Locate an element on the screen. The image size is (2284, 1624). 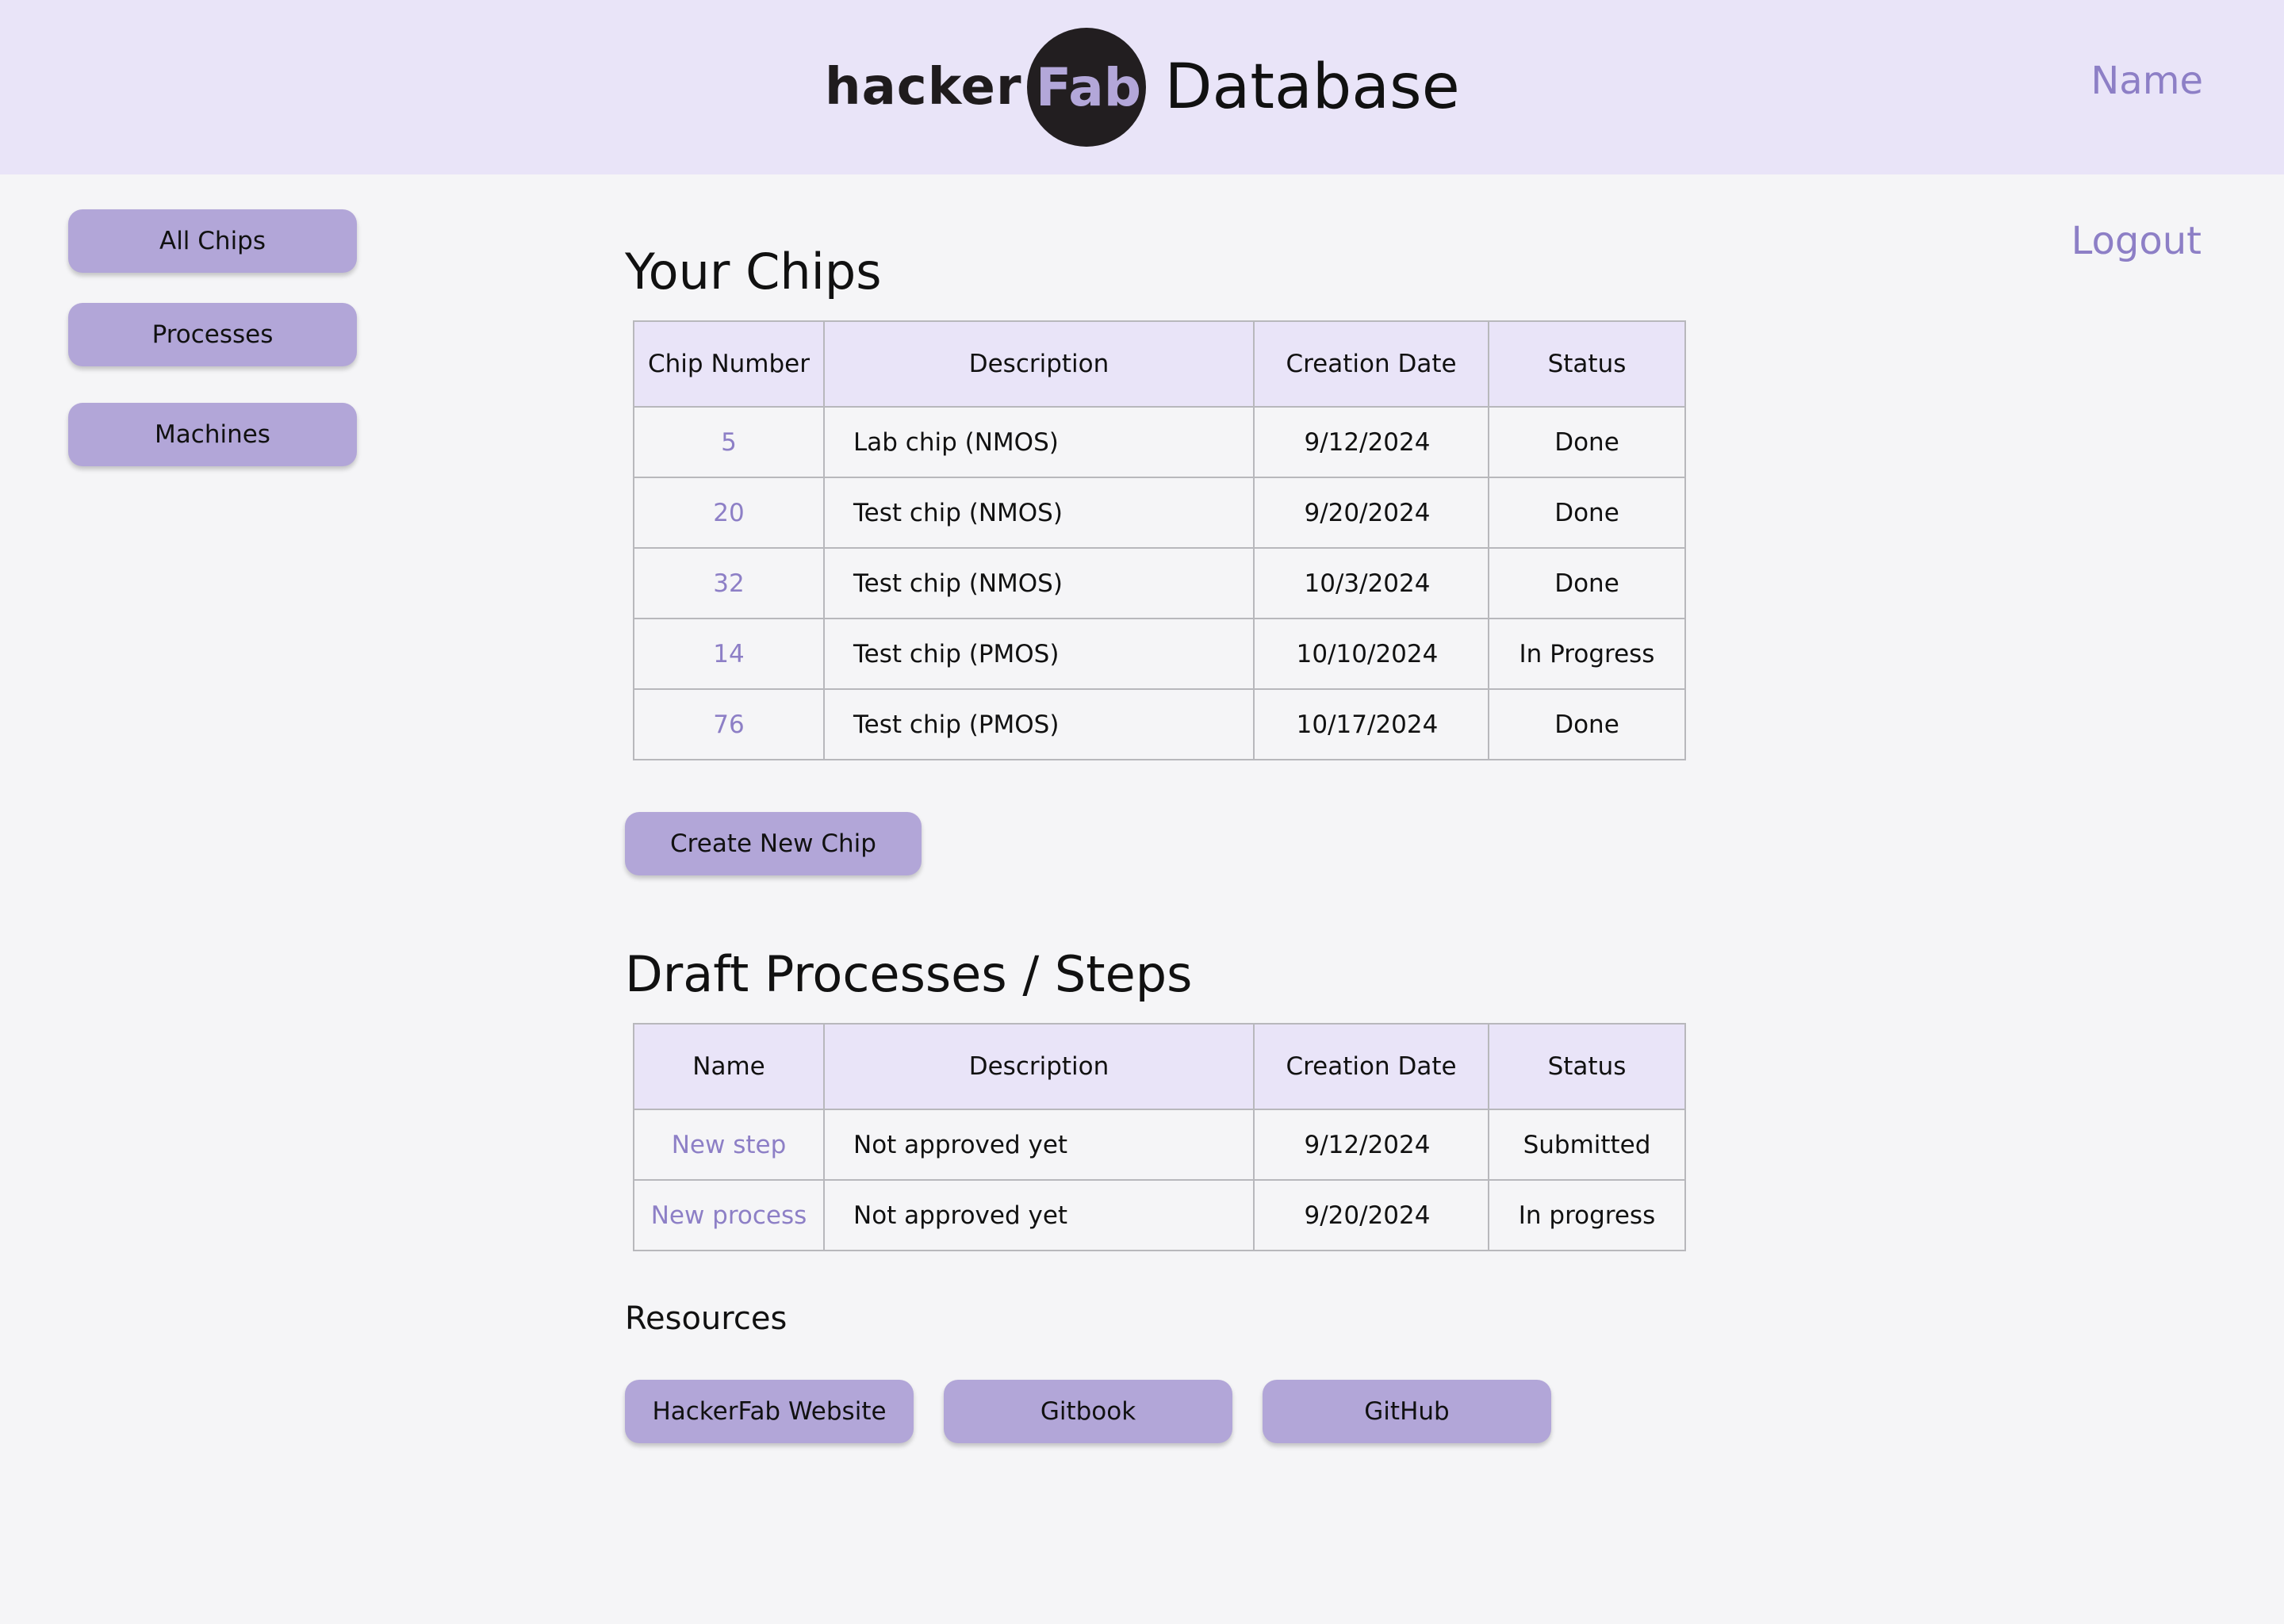
your-chips-title: Your Chips is located at coordinates (753, 272).